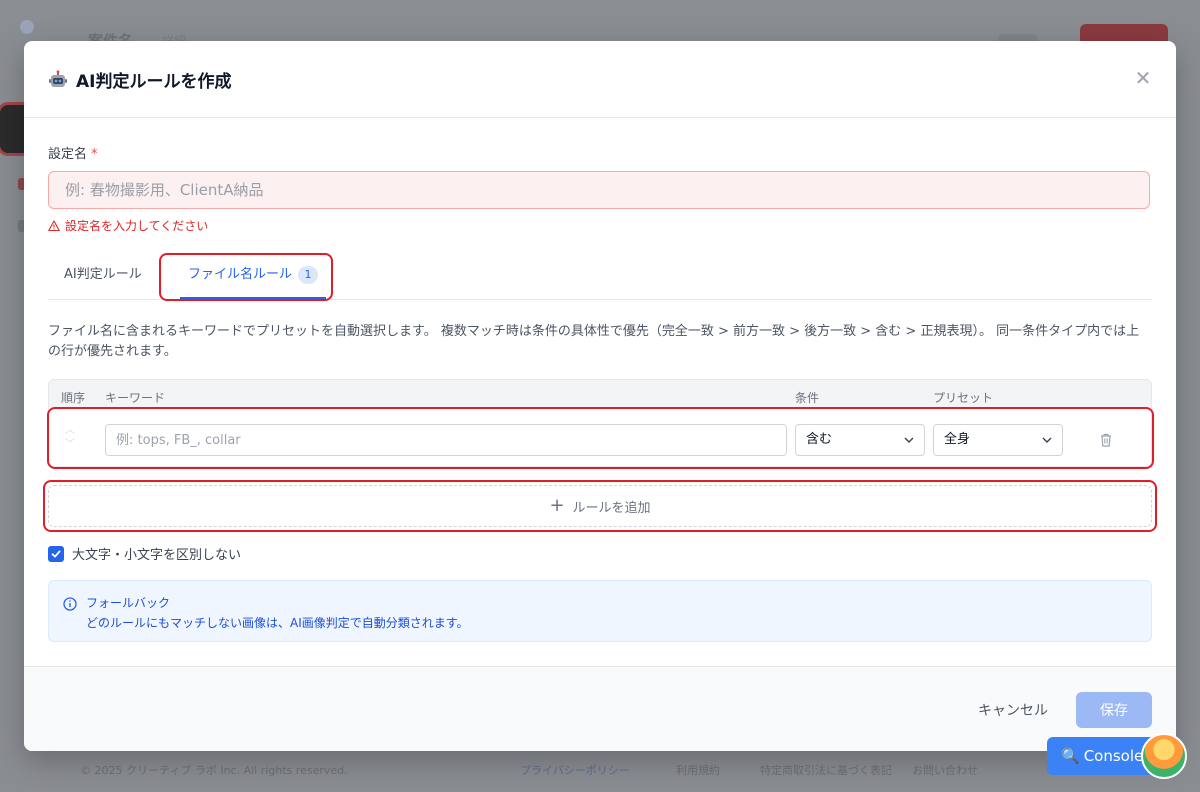 This screenshot has height=792, width=1200. What do you see at coordinates (557, 505) in the screenshot?
I see `plus-icon: +` at bounding box center [557, 505].